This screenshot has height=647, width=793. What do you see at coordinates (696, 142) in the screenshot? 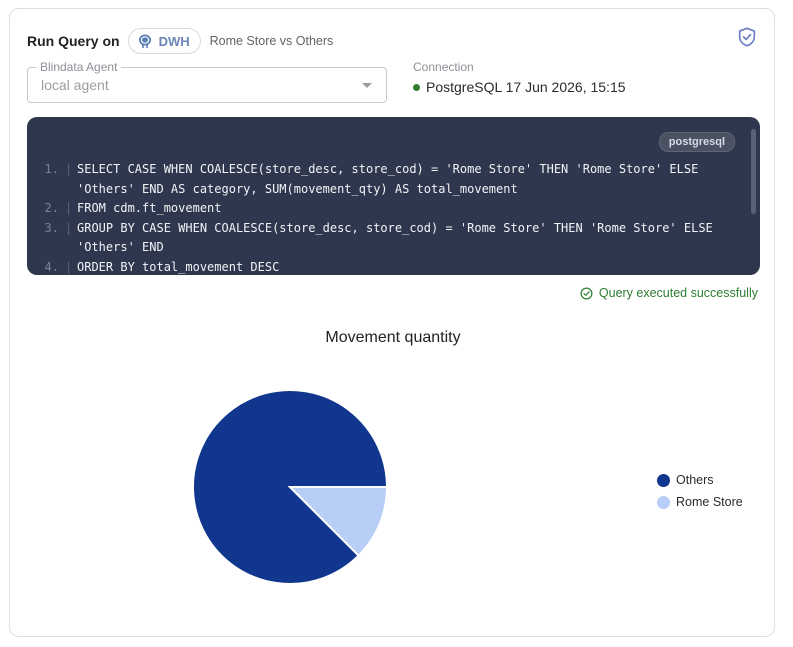
I see `language-badge: postgresql` at bounding box center [696, 142].